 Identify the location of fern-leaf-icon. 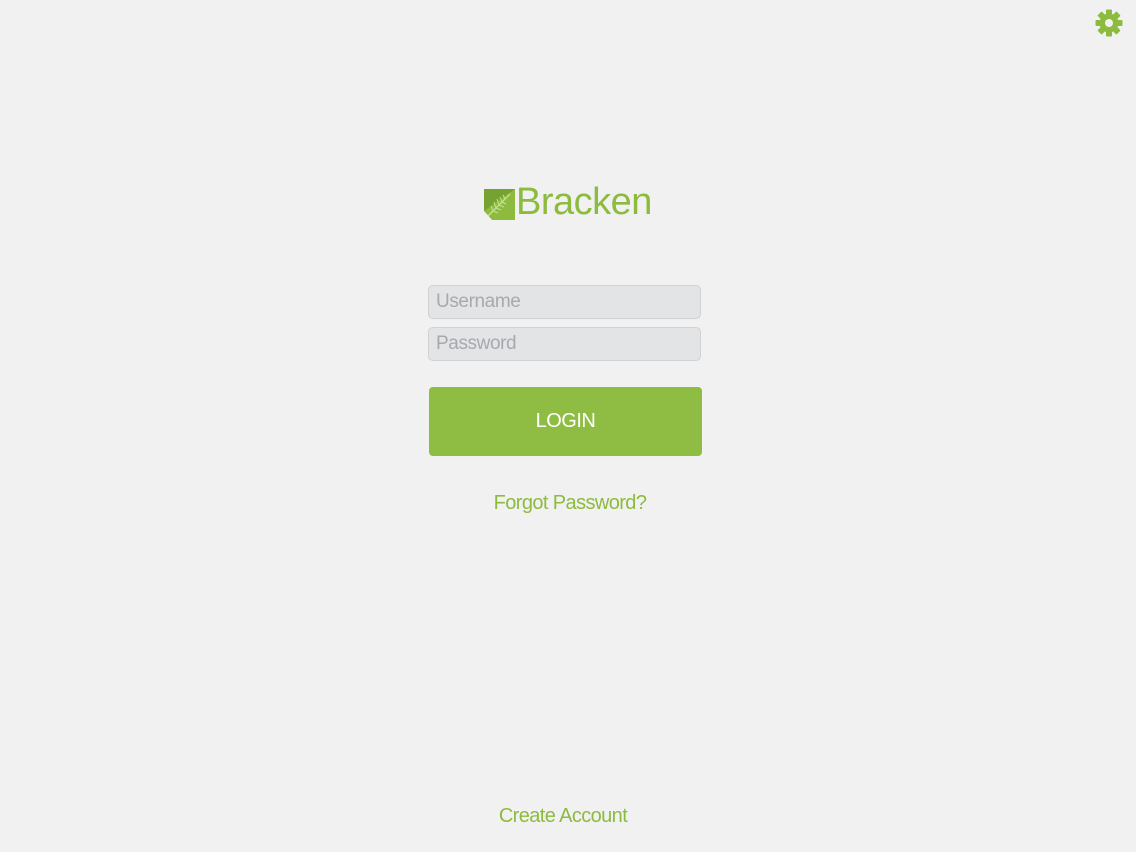
(499, 204).